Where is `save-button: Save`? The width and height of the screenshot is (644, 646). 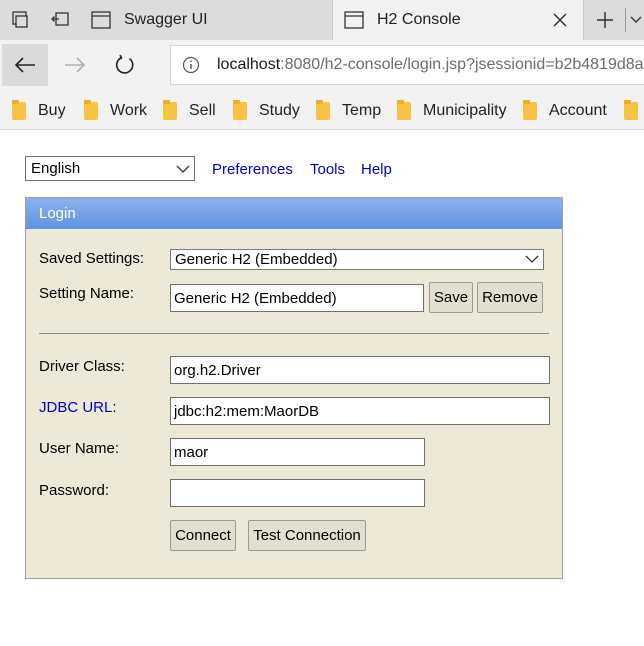
save-button: Save is located at coordinates (451, 297).